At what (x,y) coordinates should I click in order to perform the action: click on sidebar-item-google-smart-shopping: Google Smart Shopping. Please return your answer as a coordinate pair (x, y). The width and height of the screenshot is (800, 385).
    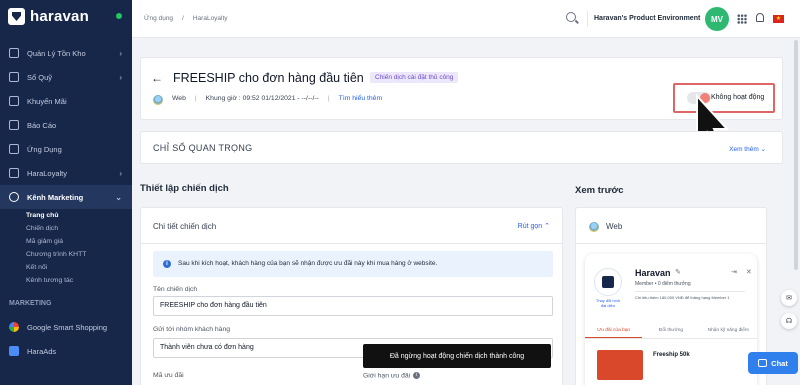
    Looking at the image, I should click on (66, 327).